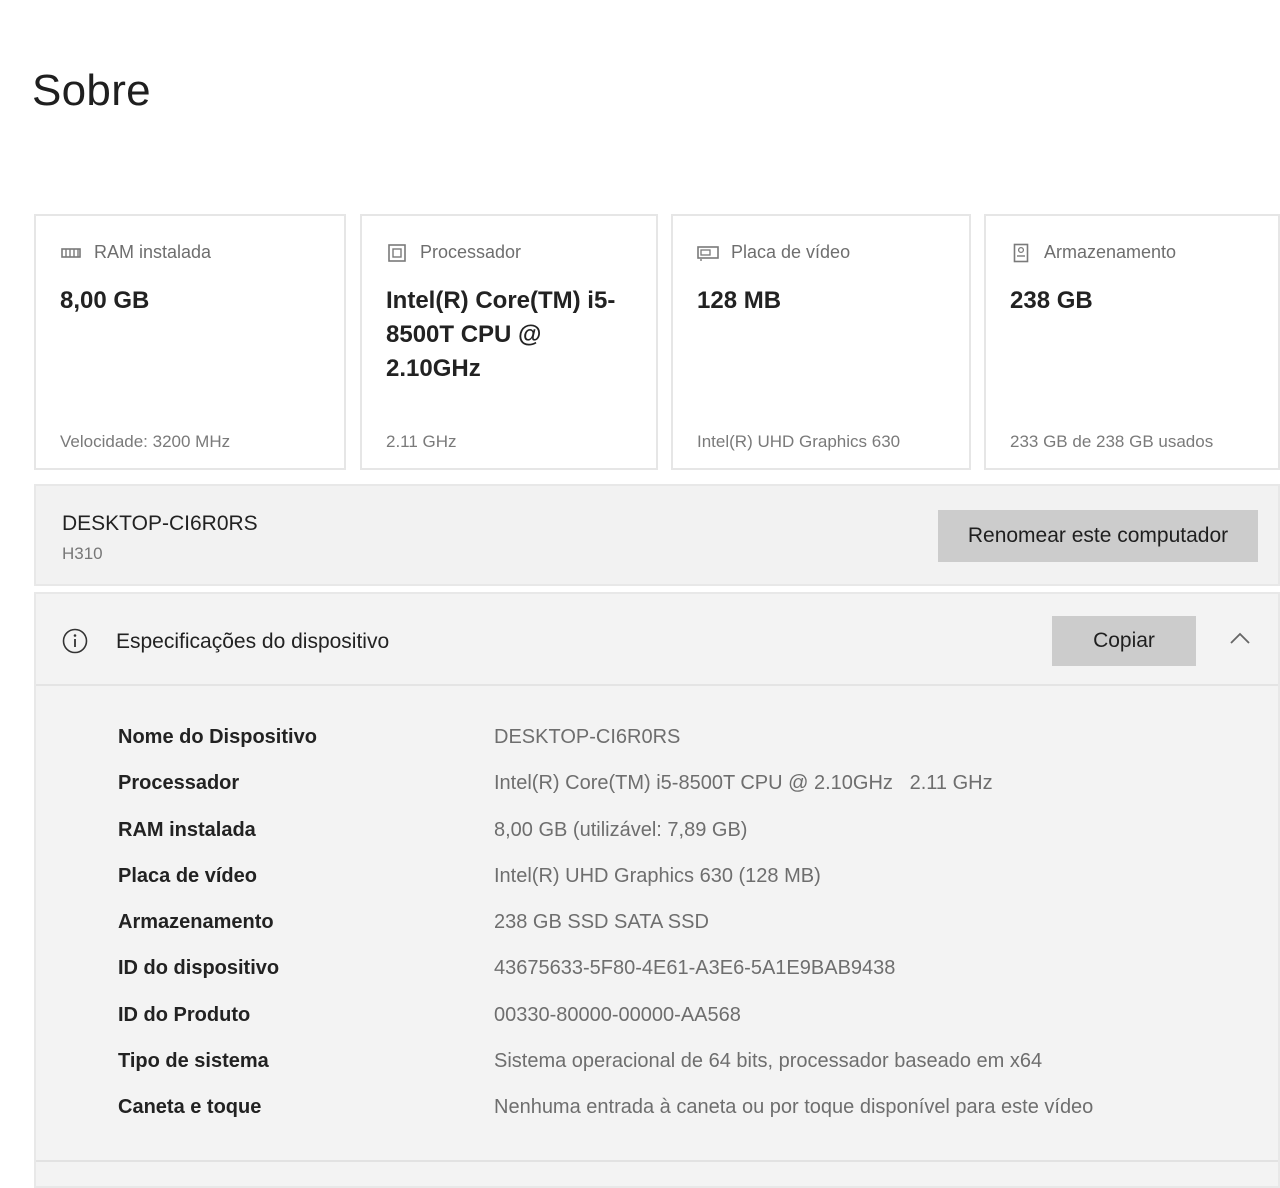 This screenshot has height=1188, width=1280. I want to click on card-foot: Velocidade: 3200 MHz, so click(145, 441).